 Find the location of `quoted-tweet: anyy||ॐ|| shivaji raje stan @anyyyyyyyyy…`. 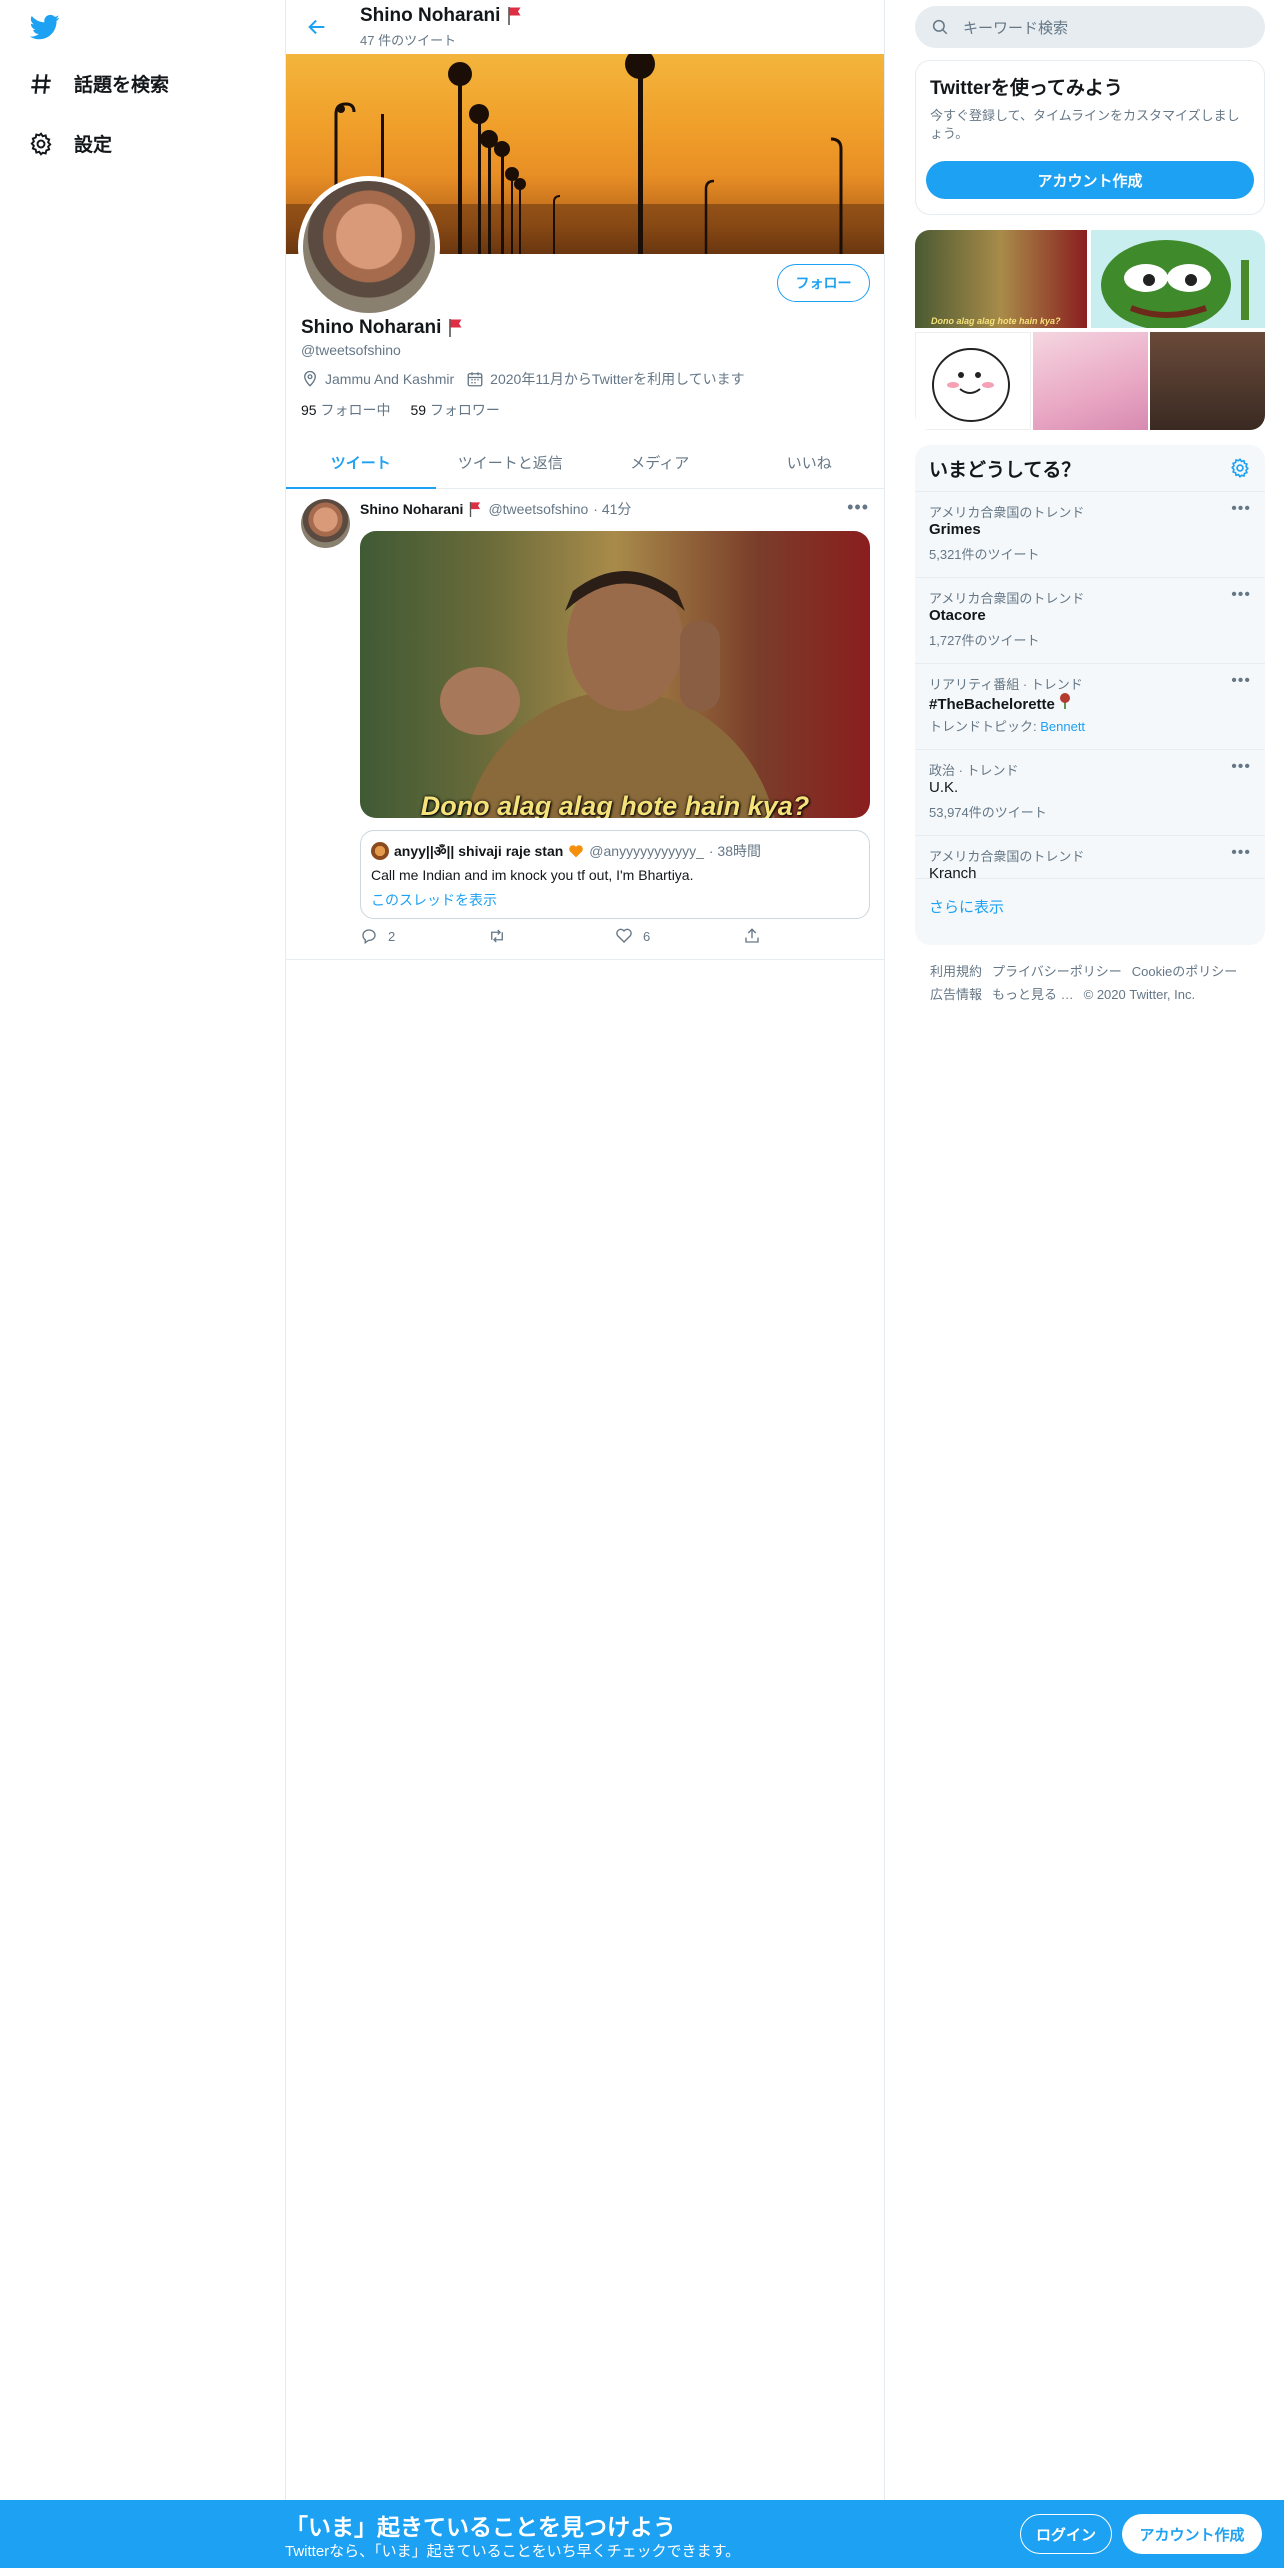

quoted-tweet: anyy||ॐ|| shivaji raje stan @anyyyyyyyyy… is located at coordinates (615, 874).